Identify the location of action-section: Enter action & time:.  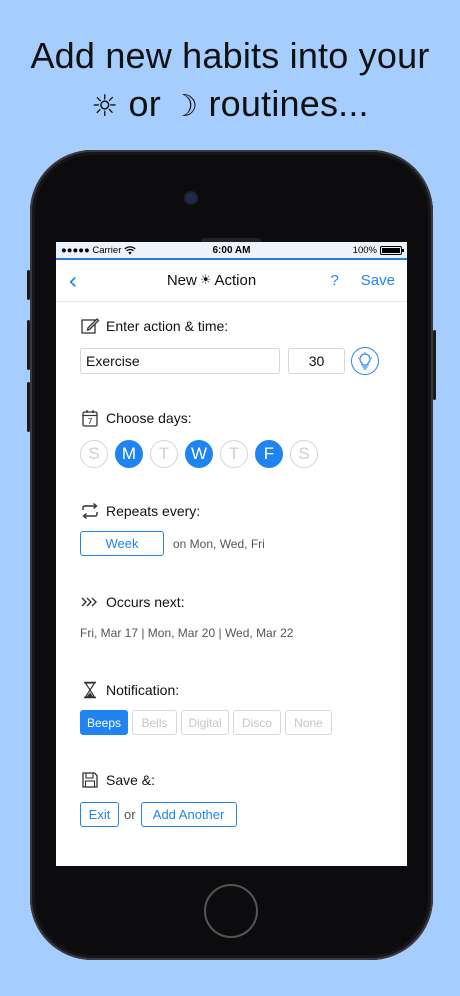
(154, 326).